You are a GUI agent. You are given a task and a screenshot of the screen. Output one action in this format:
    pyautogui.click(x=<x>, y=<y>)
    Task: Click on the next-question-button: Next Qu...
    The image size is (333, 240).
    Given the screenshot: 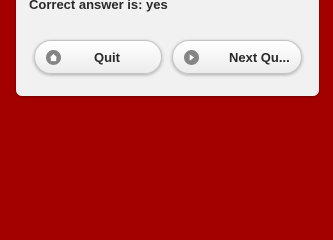 What is the action you would take?
    pyautogui.click(x=237, y=57)
    